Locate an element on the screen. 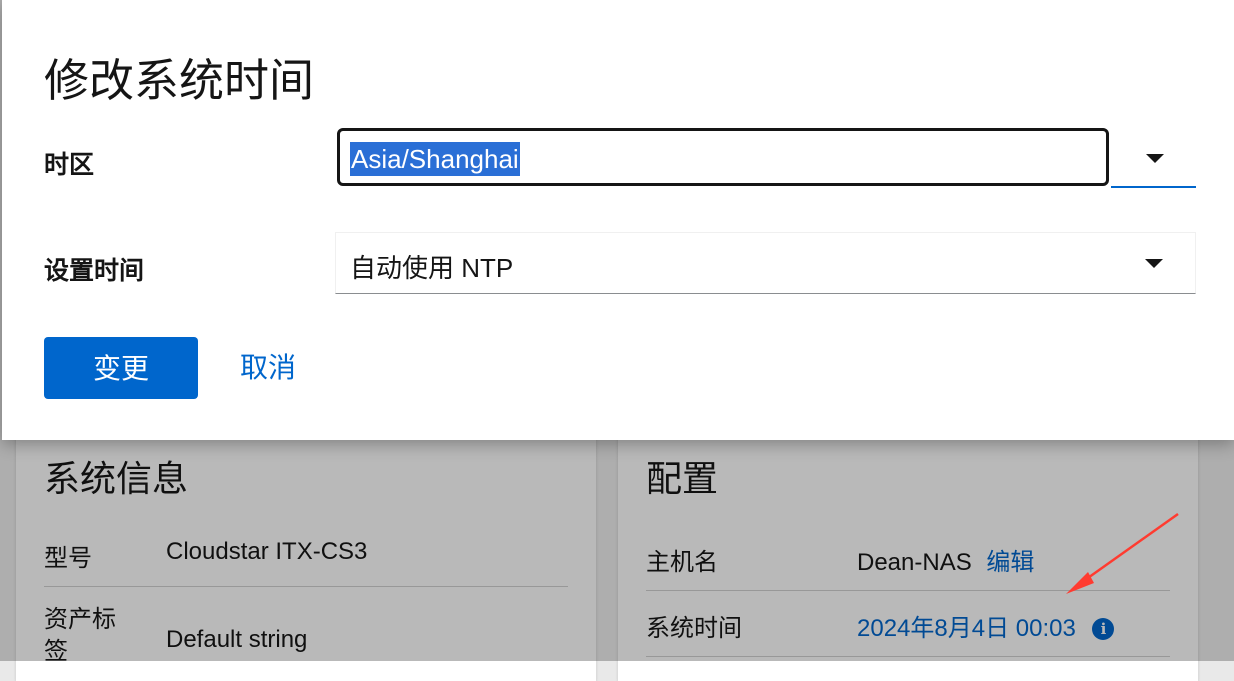  set-time-label: 设置时间 is located at coordinates (94, 271).